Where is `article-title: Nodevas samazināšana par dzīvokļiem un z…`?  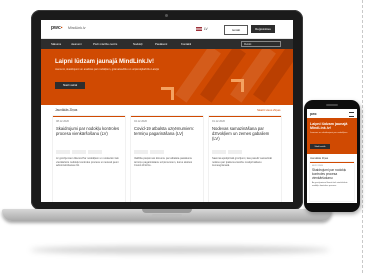
article-title: Nodevas samazināšana par dzīvokļiem un z… is located at coordinates (245, 133).